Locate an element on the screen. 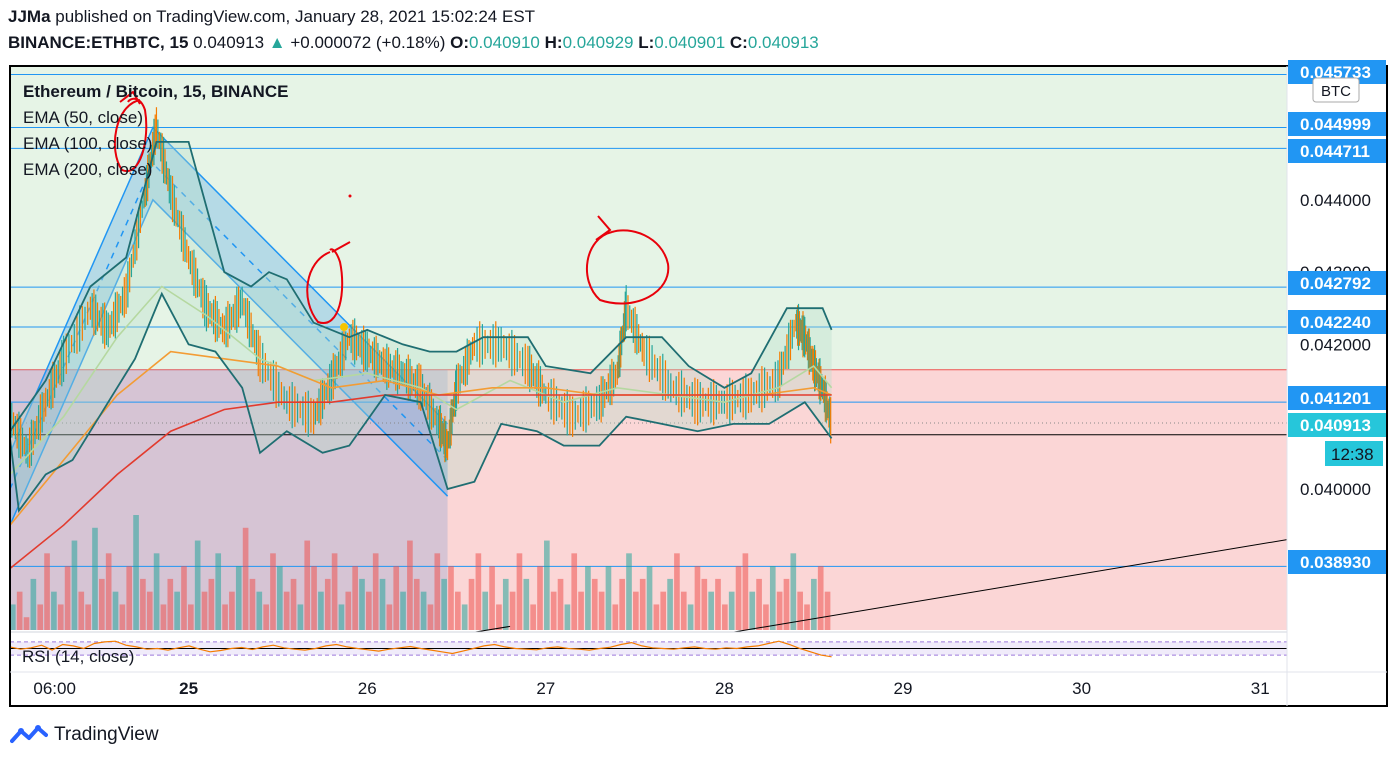  x-tick-label: 29 is located at coordinates (903, 688).